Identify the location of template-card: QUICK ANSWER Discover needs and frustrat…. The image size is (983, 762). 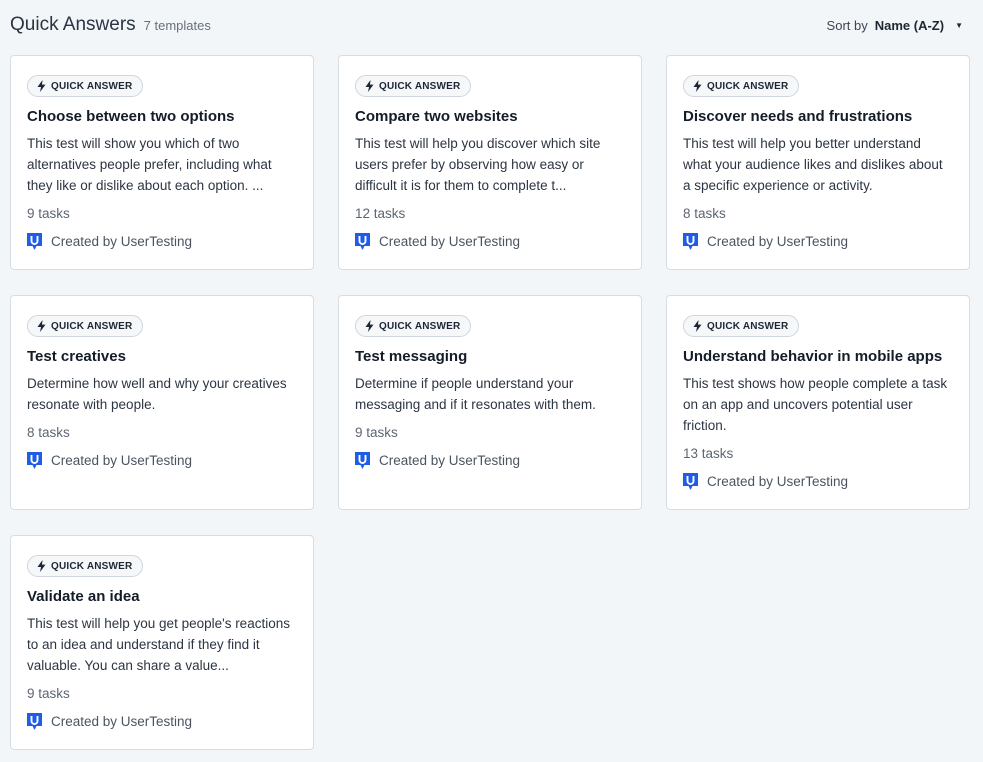
(818, 162).